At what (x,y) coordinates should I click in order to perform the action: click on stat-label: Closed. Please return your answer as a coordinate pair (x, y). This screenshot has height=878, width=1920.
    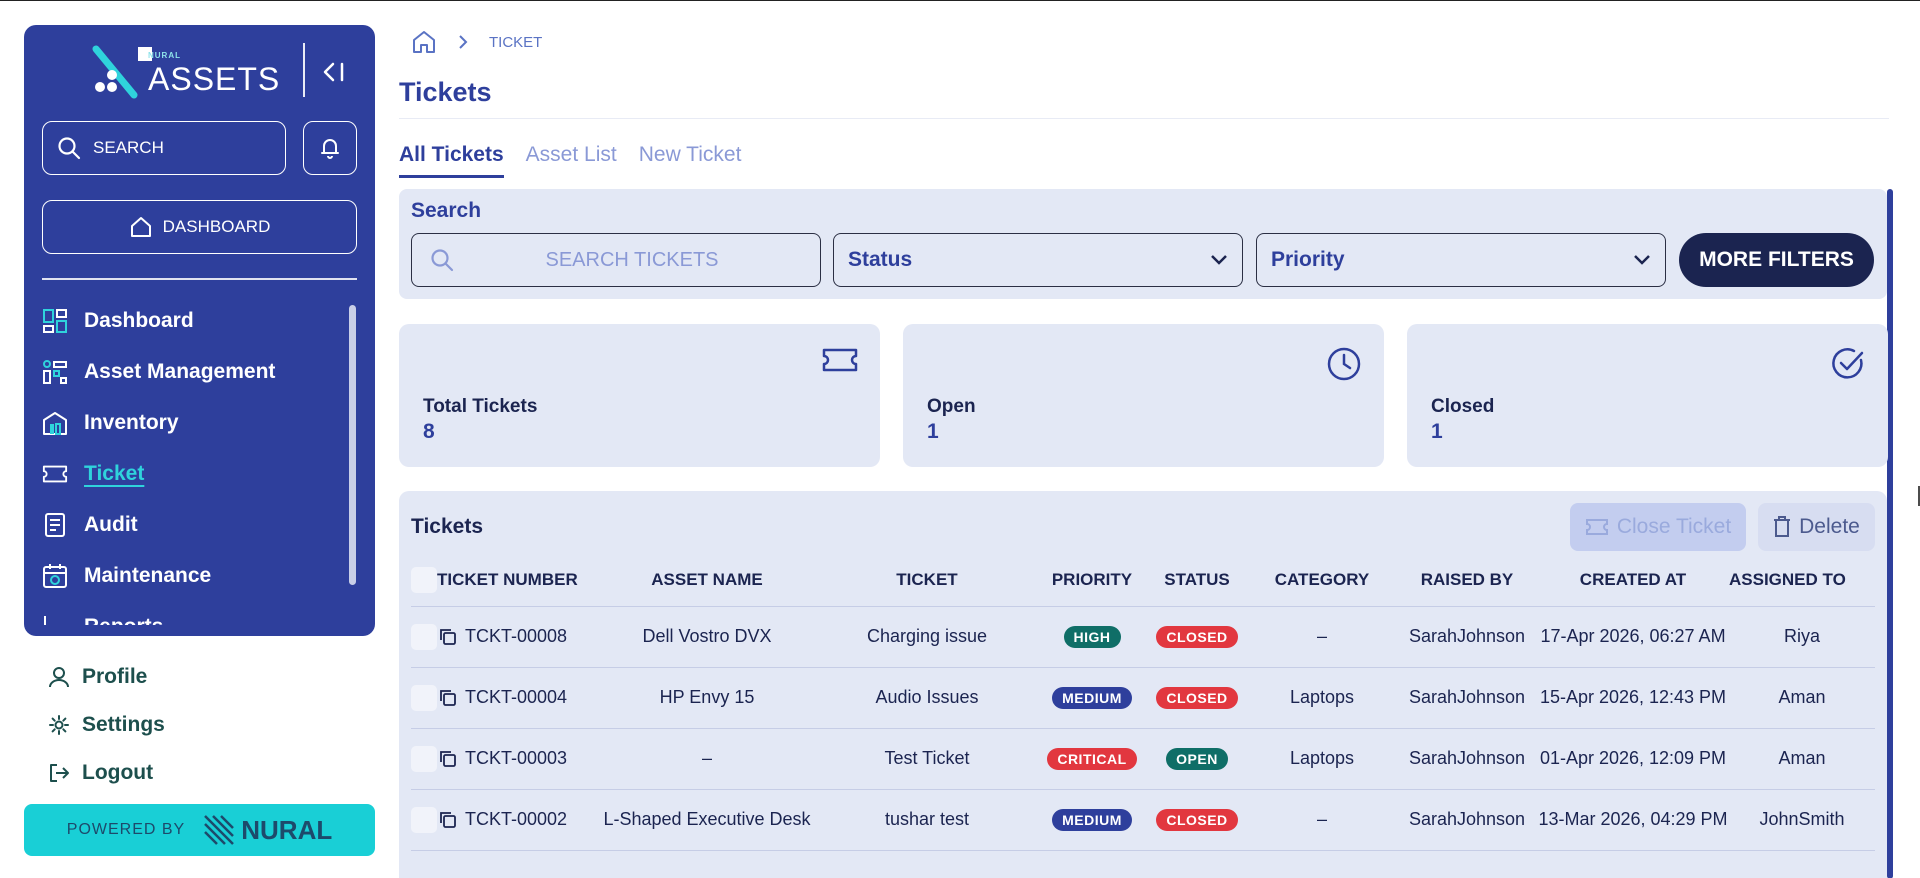
    Looking at the image, I should click on (1463, 406).